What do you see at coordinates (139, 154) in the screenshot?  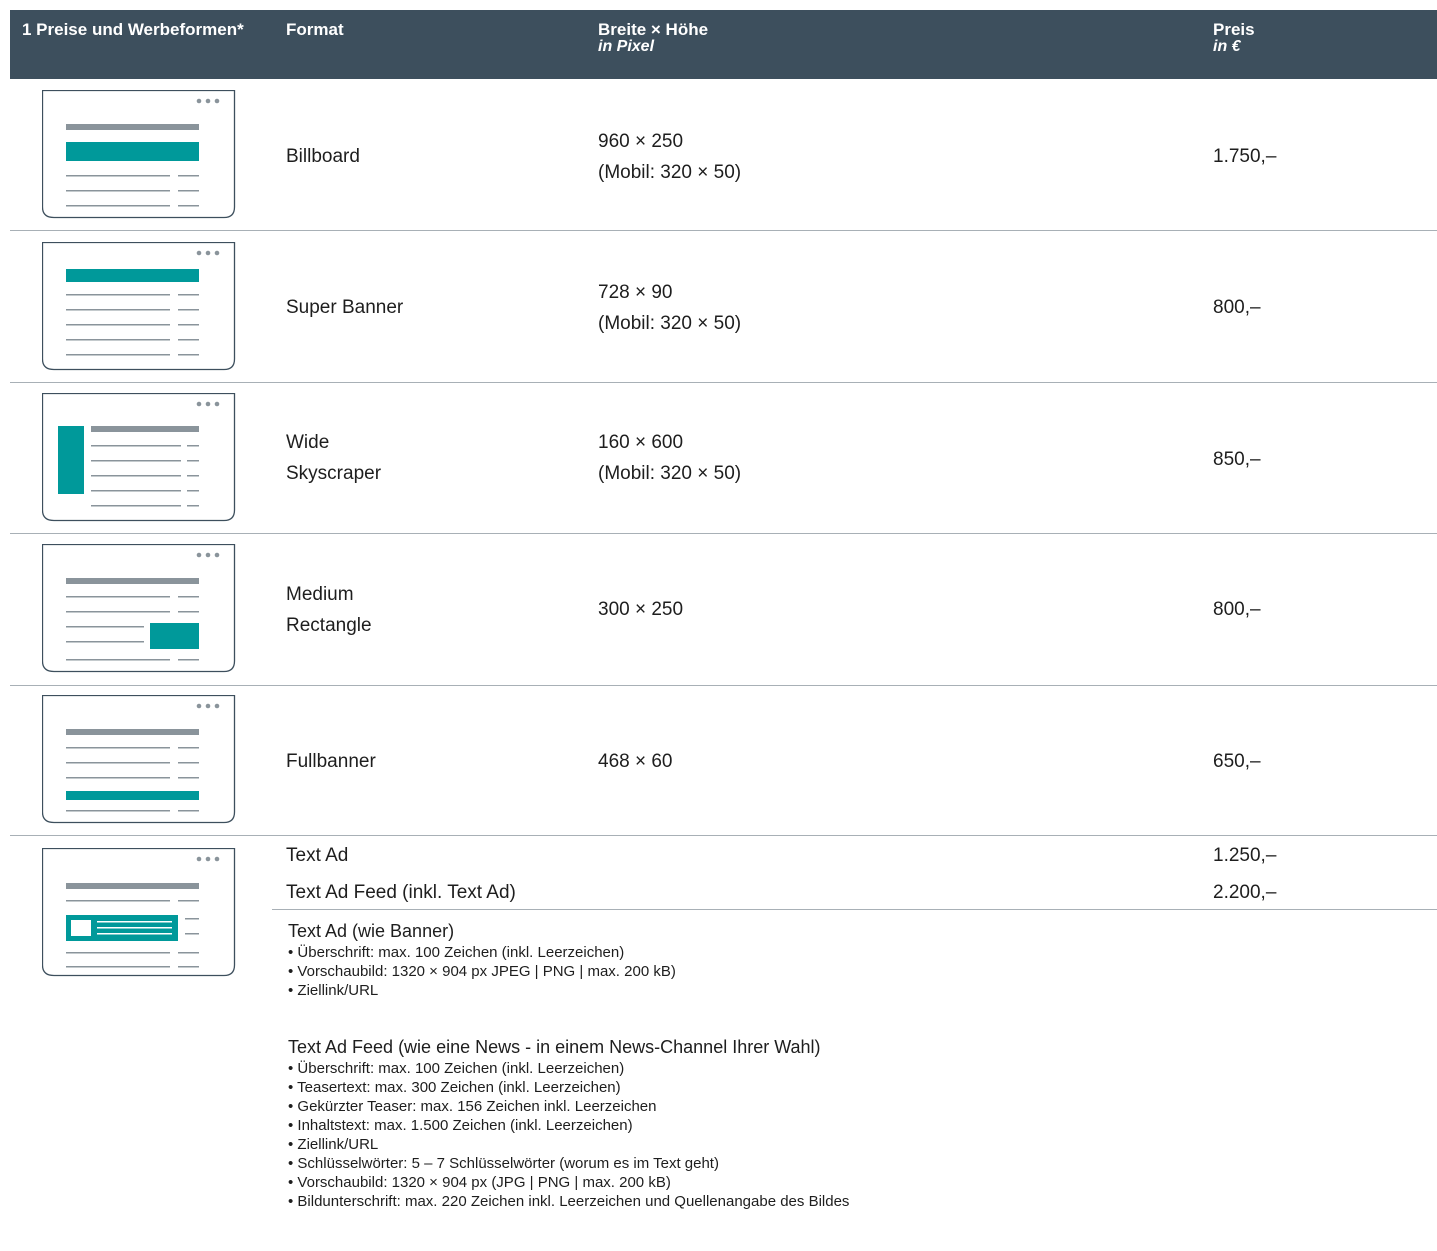 I see `billboard-icon` at bounding box center [139, 154].